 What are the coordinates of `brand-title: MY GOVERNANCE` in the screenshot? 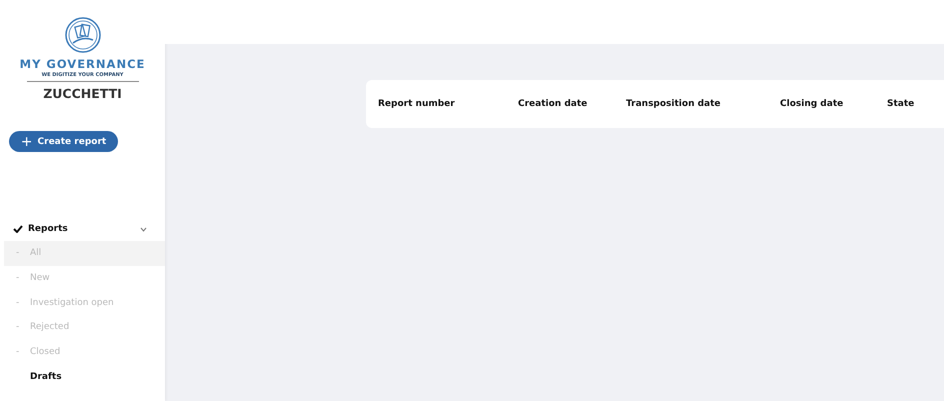 It's located at (83, 64).